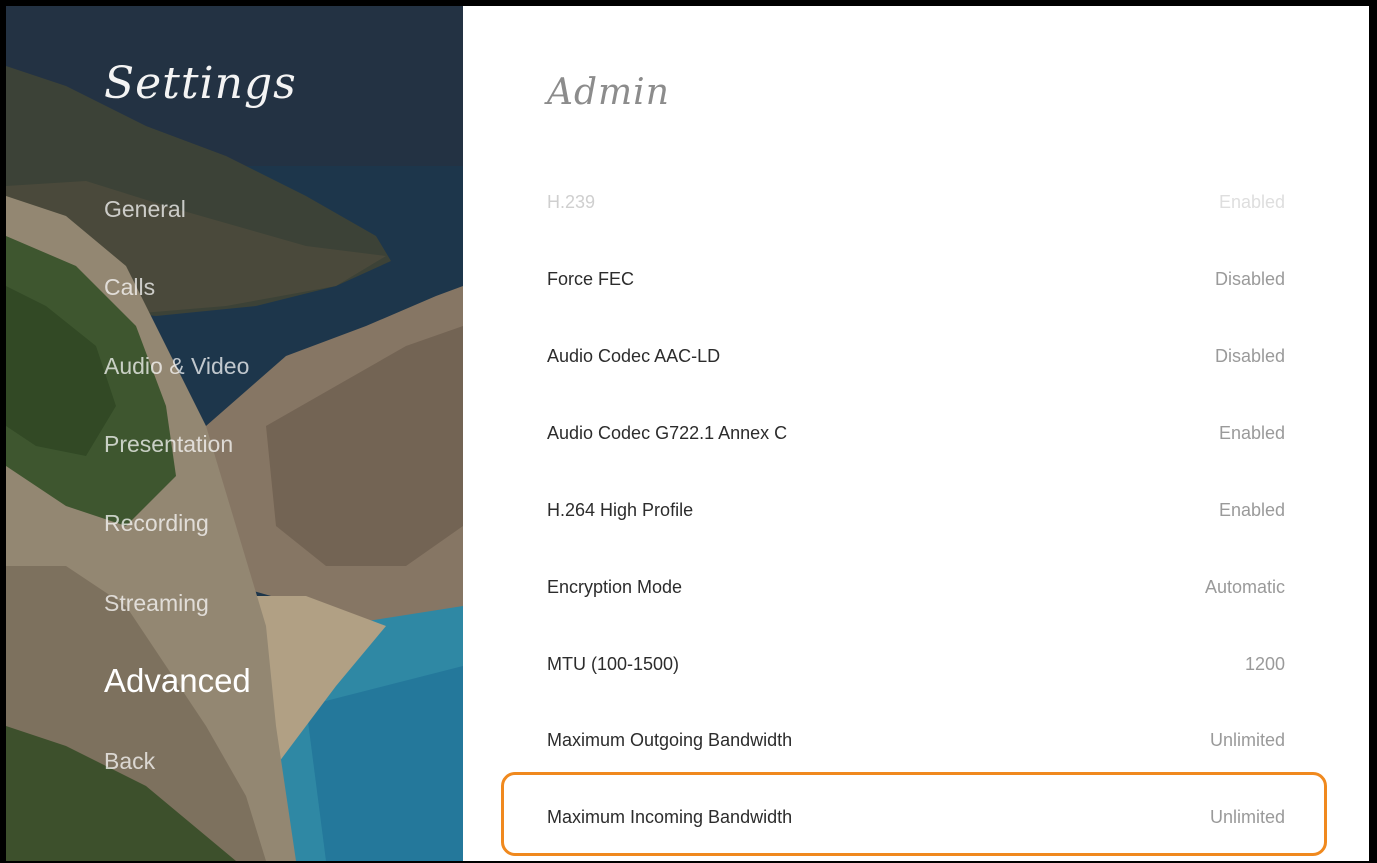  I want to click on sidebar-item-calls: Calls, so click(129, 287).